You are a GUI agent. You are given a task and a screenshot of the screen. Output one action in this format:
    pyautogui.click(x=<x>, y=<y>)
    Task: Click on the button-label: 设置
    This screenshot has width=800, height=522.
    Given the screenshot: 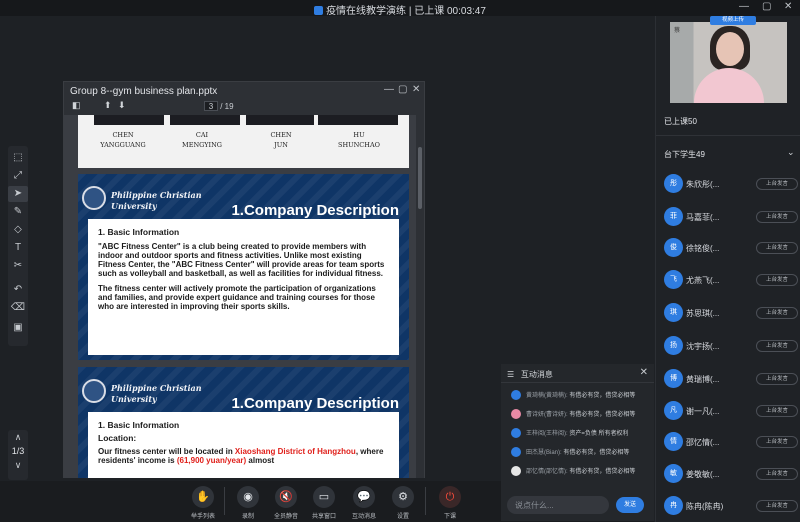 What is the action you would take?
    pyautogui.click(x=402, y=517)
    